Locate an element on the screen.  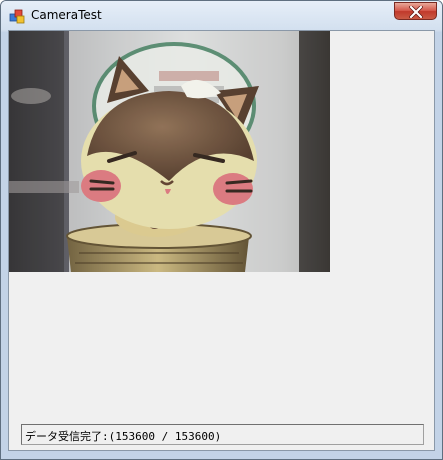
status-text: データ受信完了:(153600 / 153600) is located at coordinates (123, 436).